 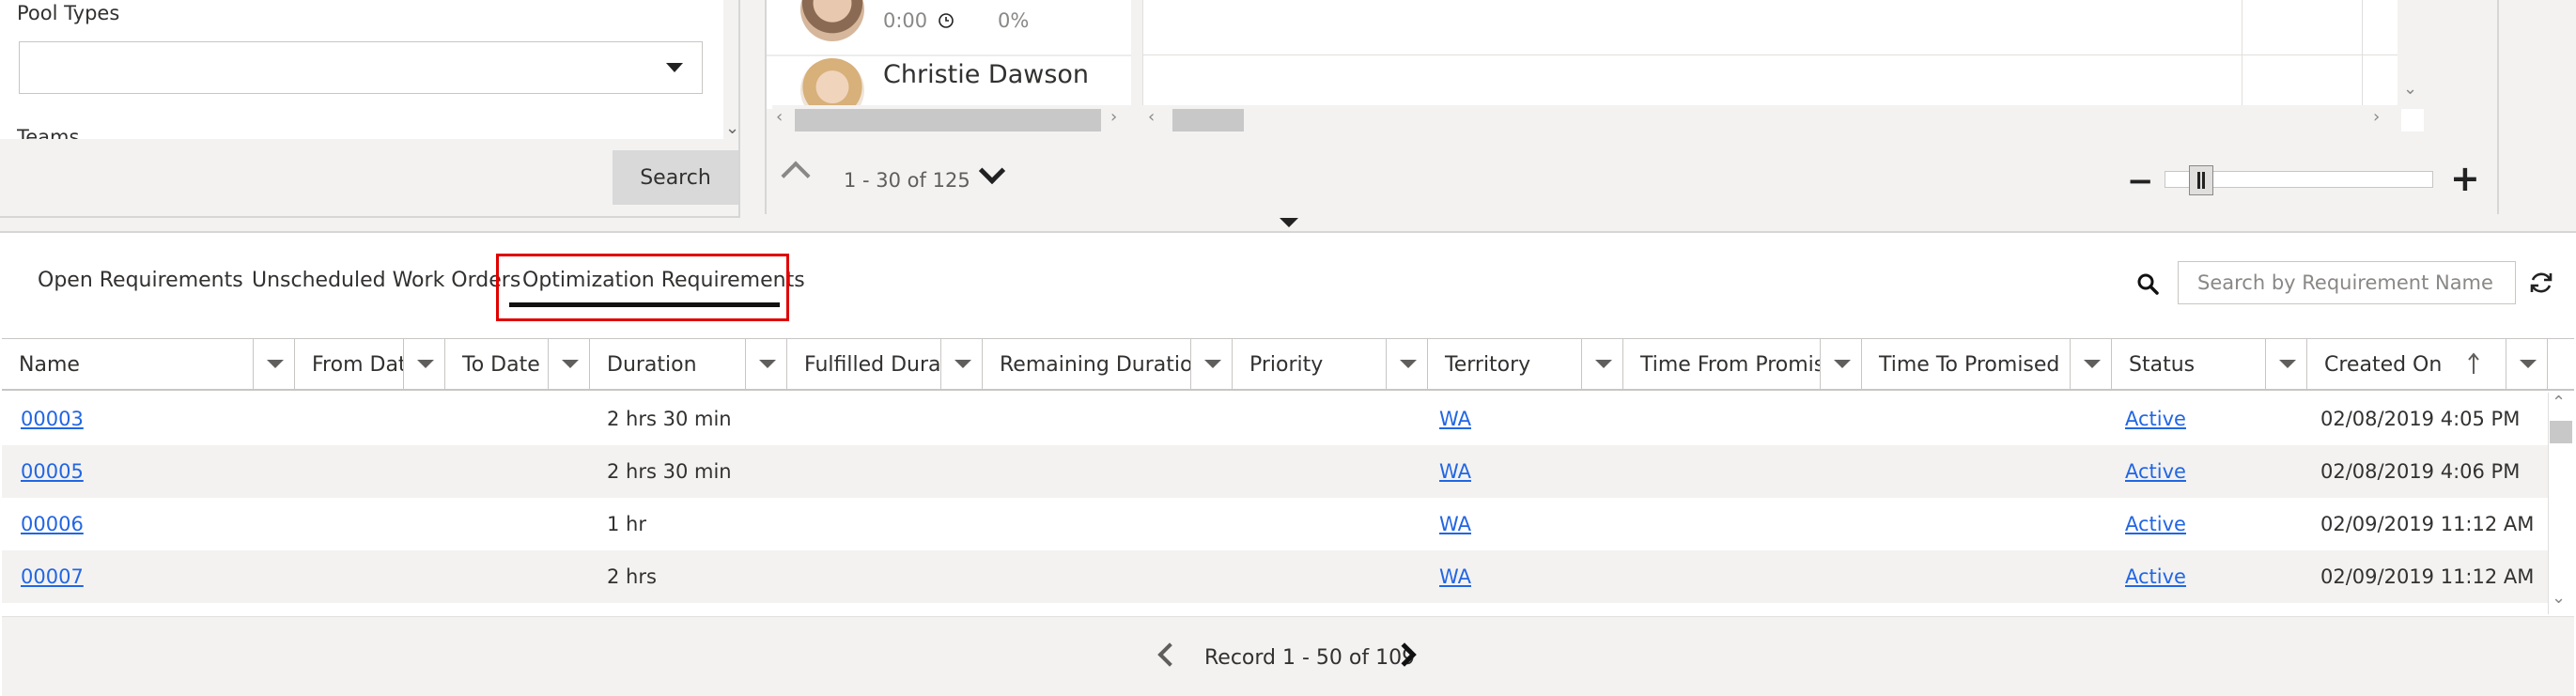 I want to click on search-button: Search, so click(x=675, y=177).